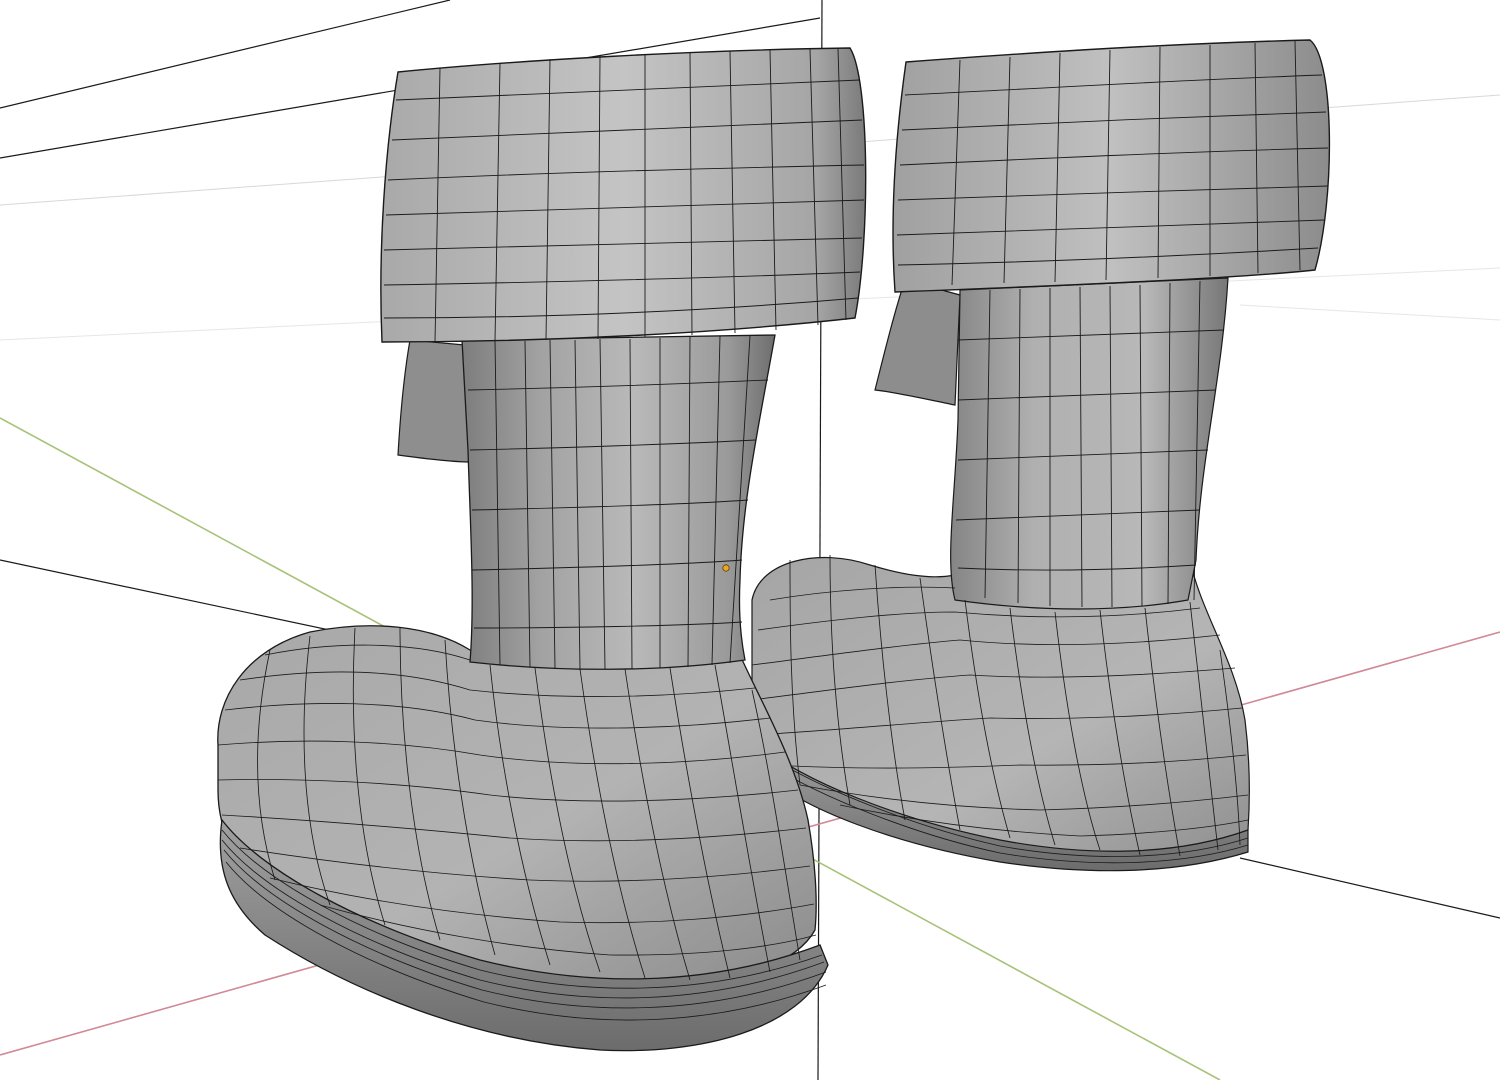 The image size is (1500, 1080). Describe the element at coordinates (726, 568) in the screenshot. I see `origin-dot-icon` at that location.